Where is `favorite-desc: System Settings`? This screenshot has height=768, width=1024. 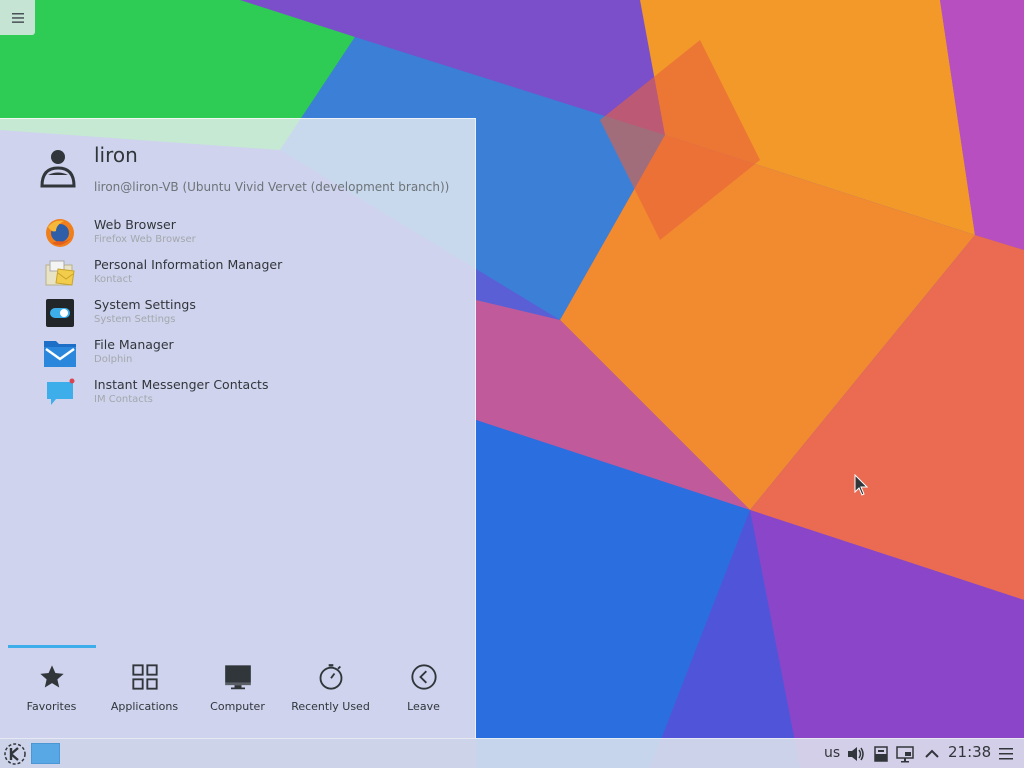 favorite-desc: System Settings is located at coordinates (135, 319).